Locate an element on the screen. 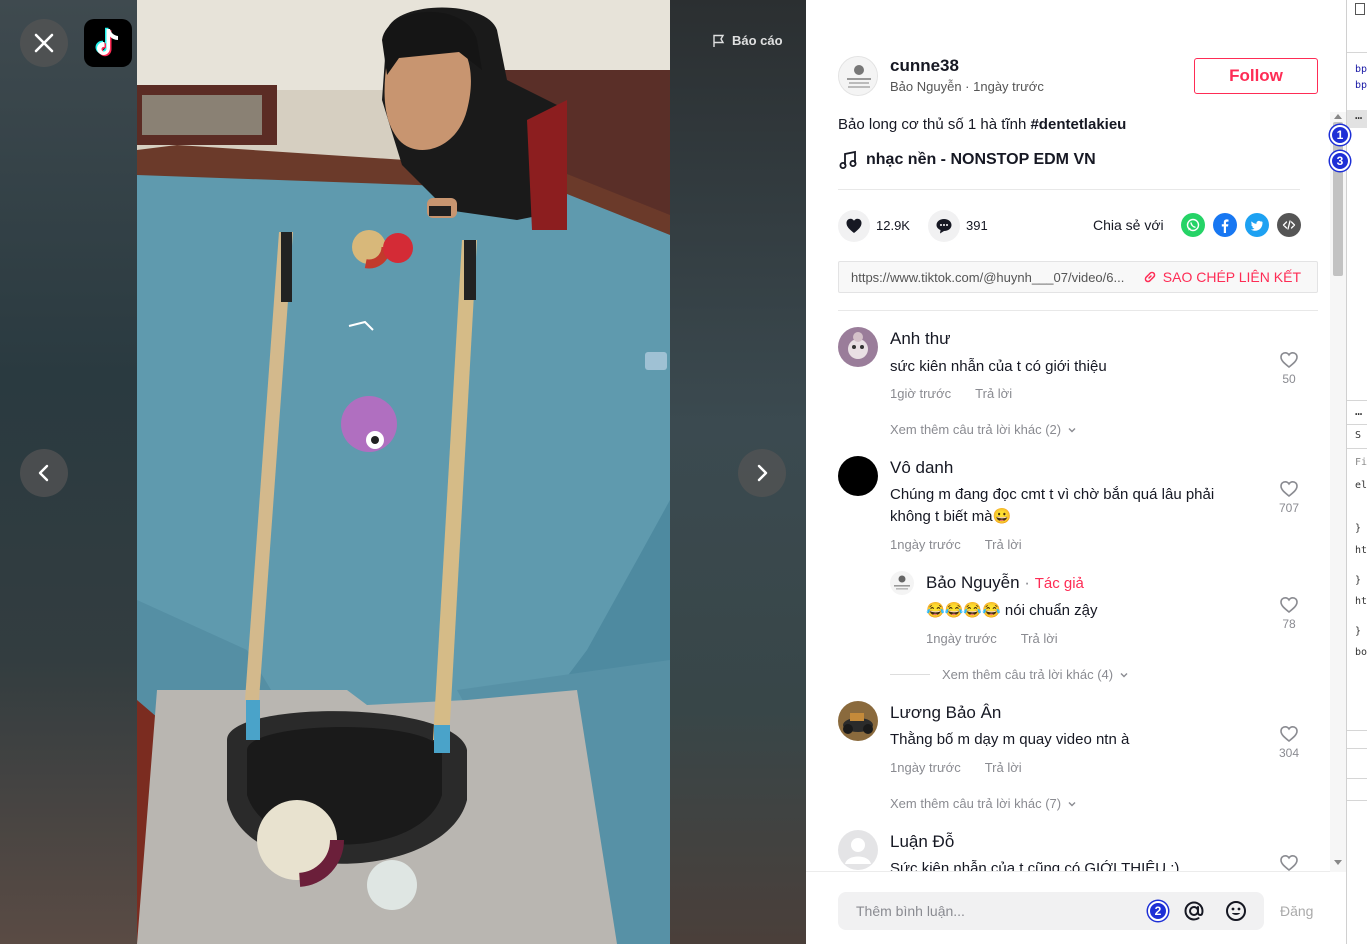 The width and height of the screenshot is (1367, 944). previous-video-button is located at coordinates (44, 473).